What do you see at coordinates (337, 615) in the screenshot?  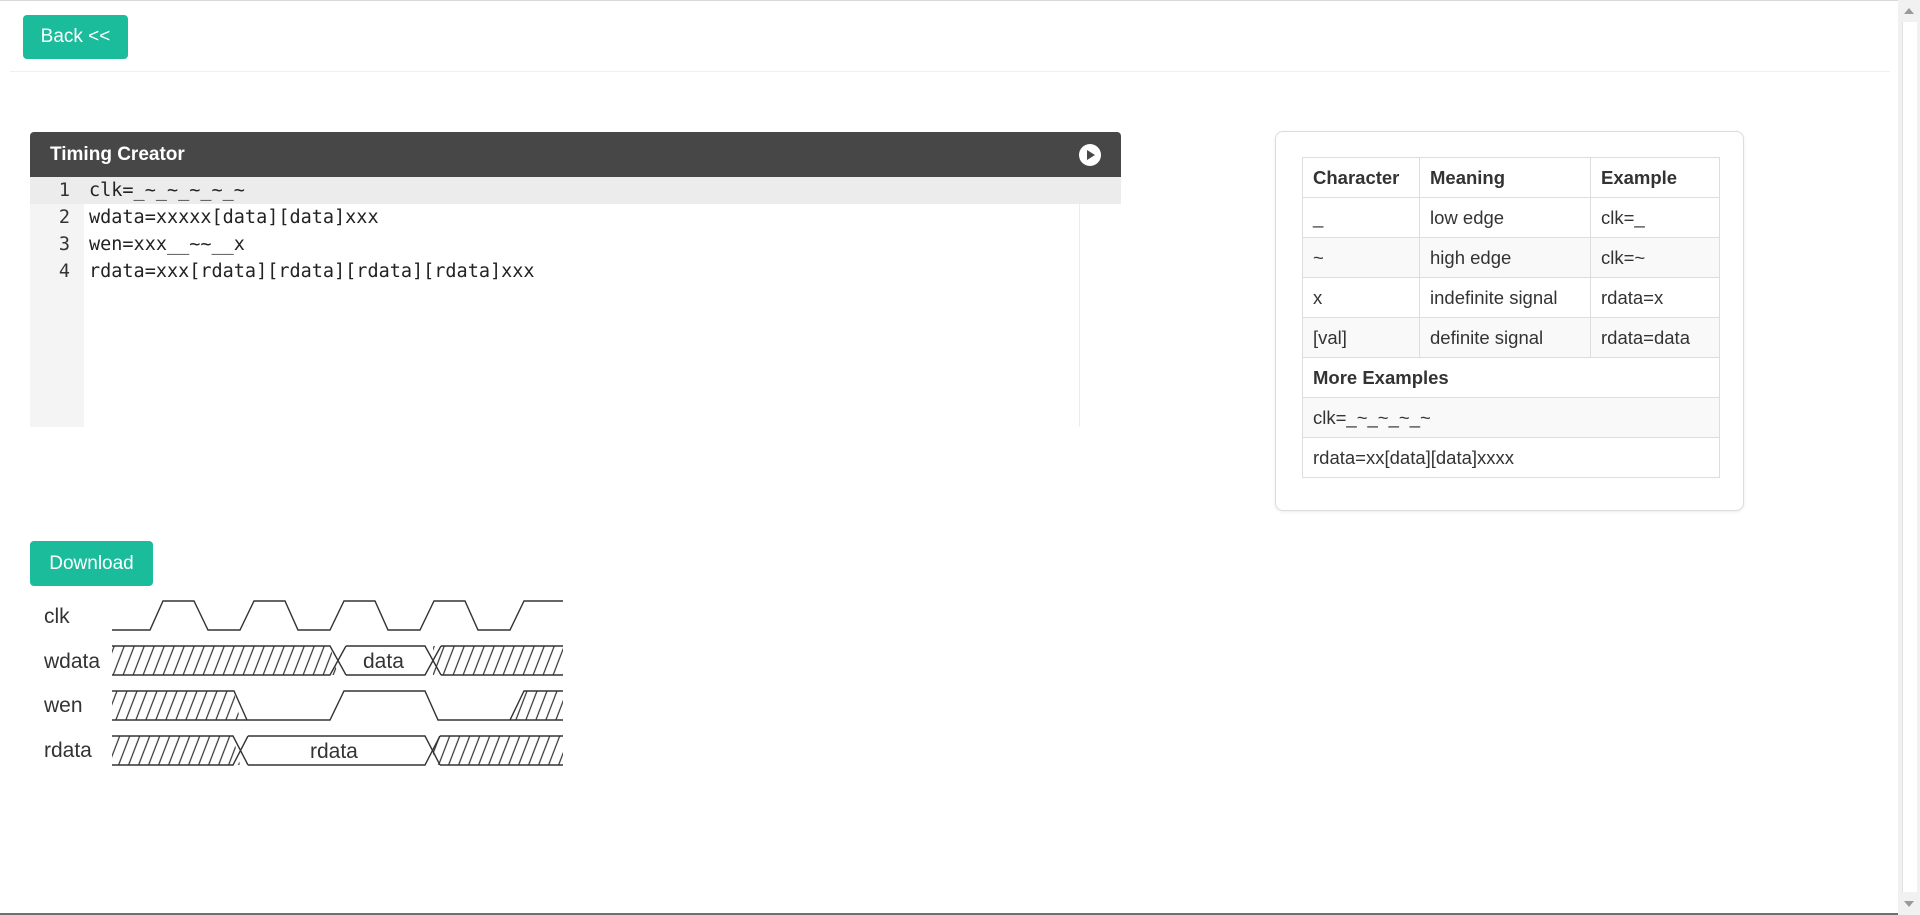 I see `clk-wave` at bounding box center [337, 615].